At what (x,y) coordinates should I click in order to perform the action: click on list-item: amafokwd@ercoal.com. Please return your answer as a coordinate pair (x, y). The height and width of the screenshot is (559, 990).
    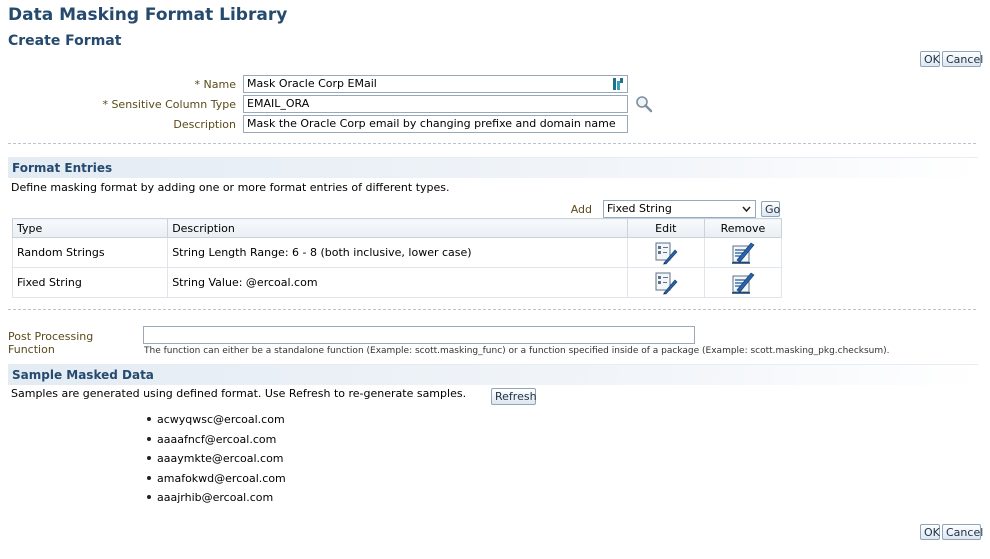
    Looking at the image, I should click on (215, 482).